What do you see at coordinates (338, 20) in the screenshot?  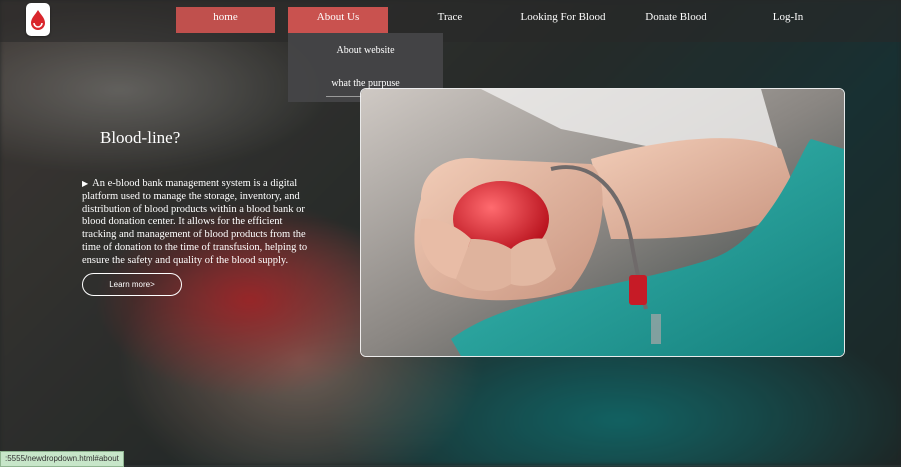 I see `nav-about-us: About Us` at bounding box center [338, 20].